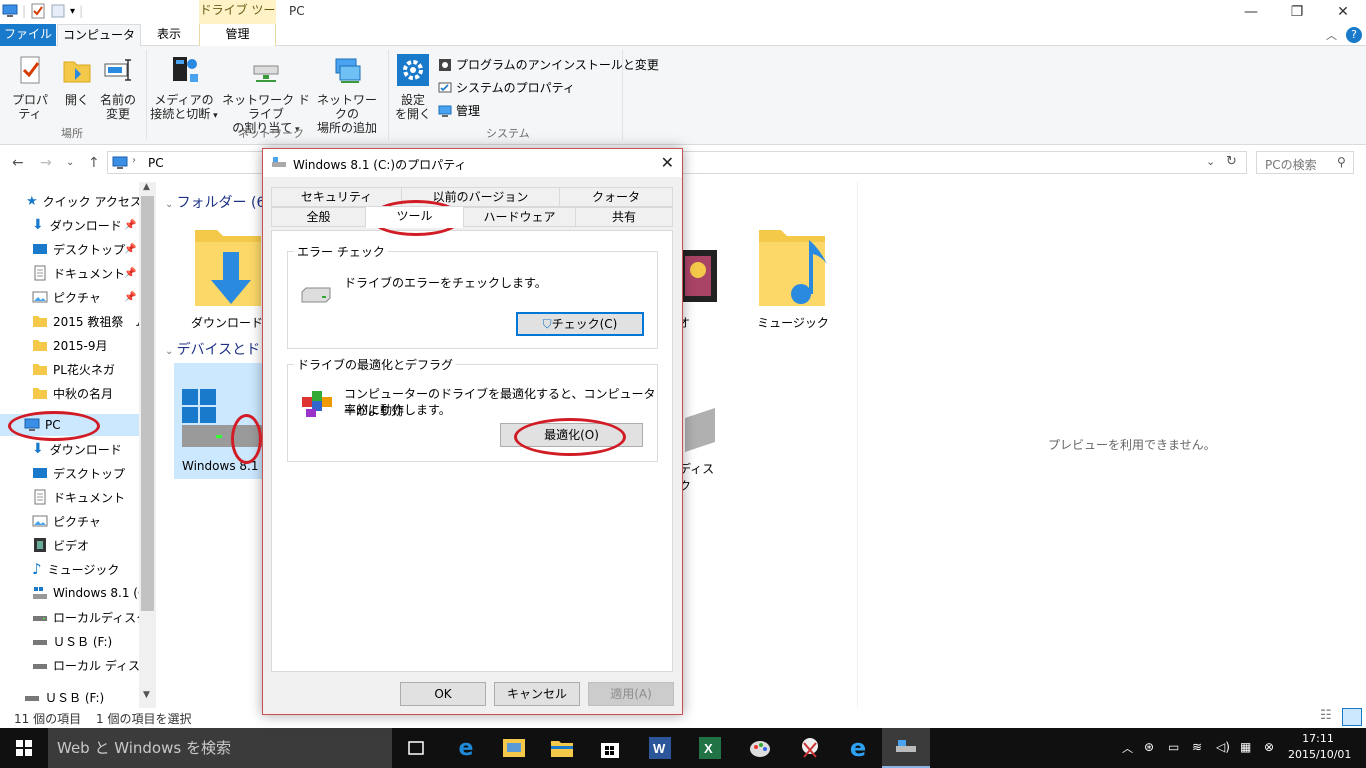  Describe the element at coordinates (38, 11) in the screenshot. I see `properties-check-icon` at that location.